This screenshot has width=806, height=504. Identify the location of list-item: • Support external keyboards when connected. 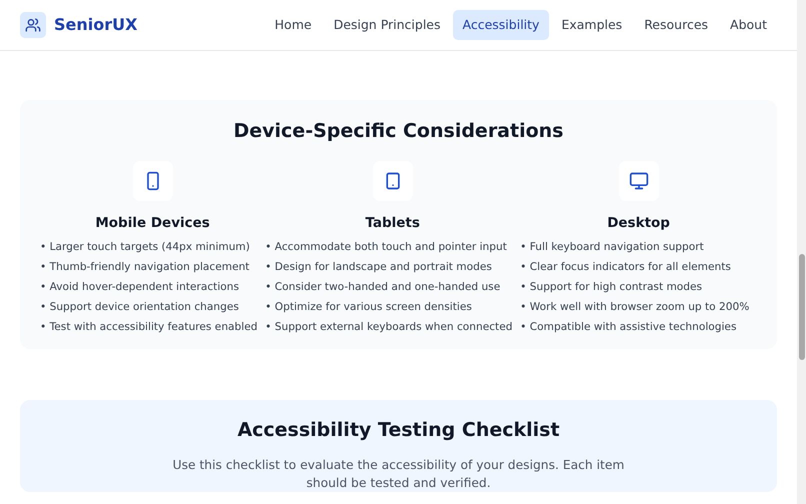
(388, 326).